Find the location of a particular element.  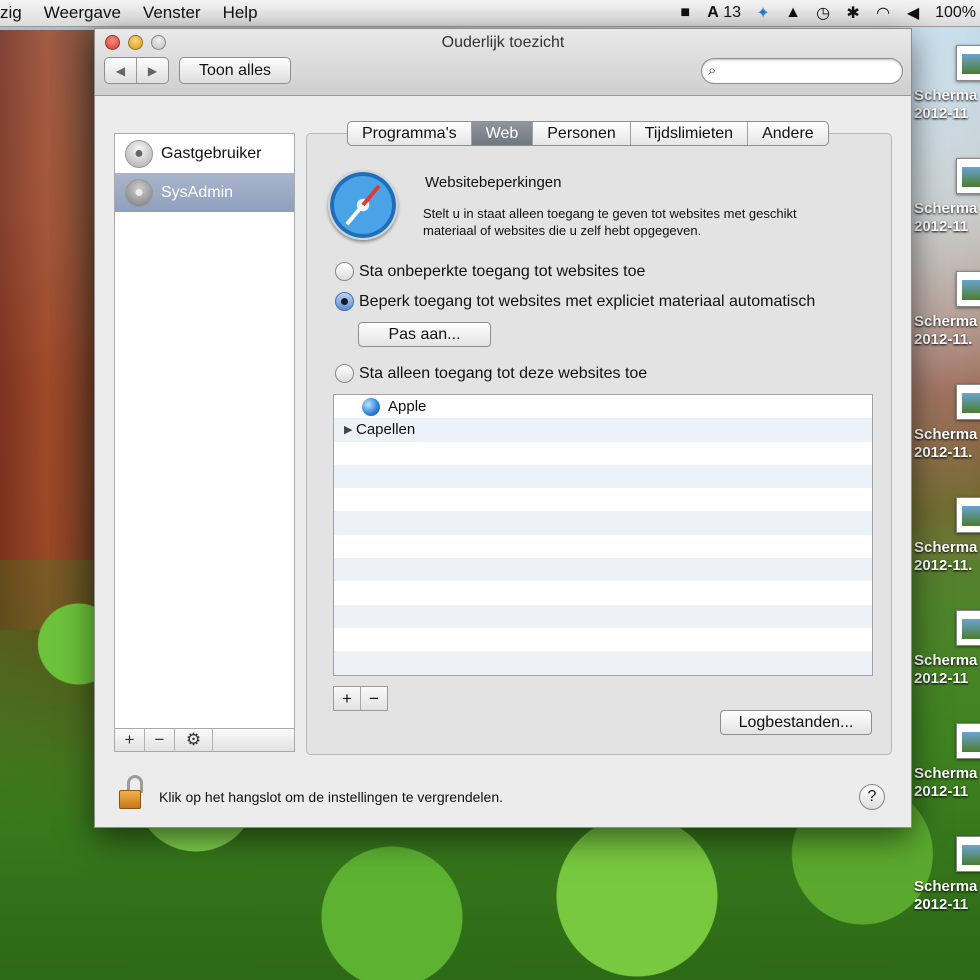

add-site-button: + is located at coordinates (347, 698).